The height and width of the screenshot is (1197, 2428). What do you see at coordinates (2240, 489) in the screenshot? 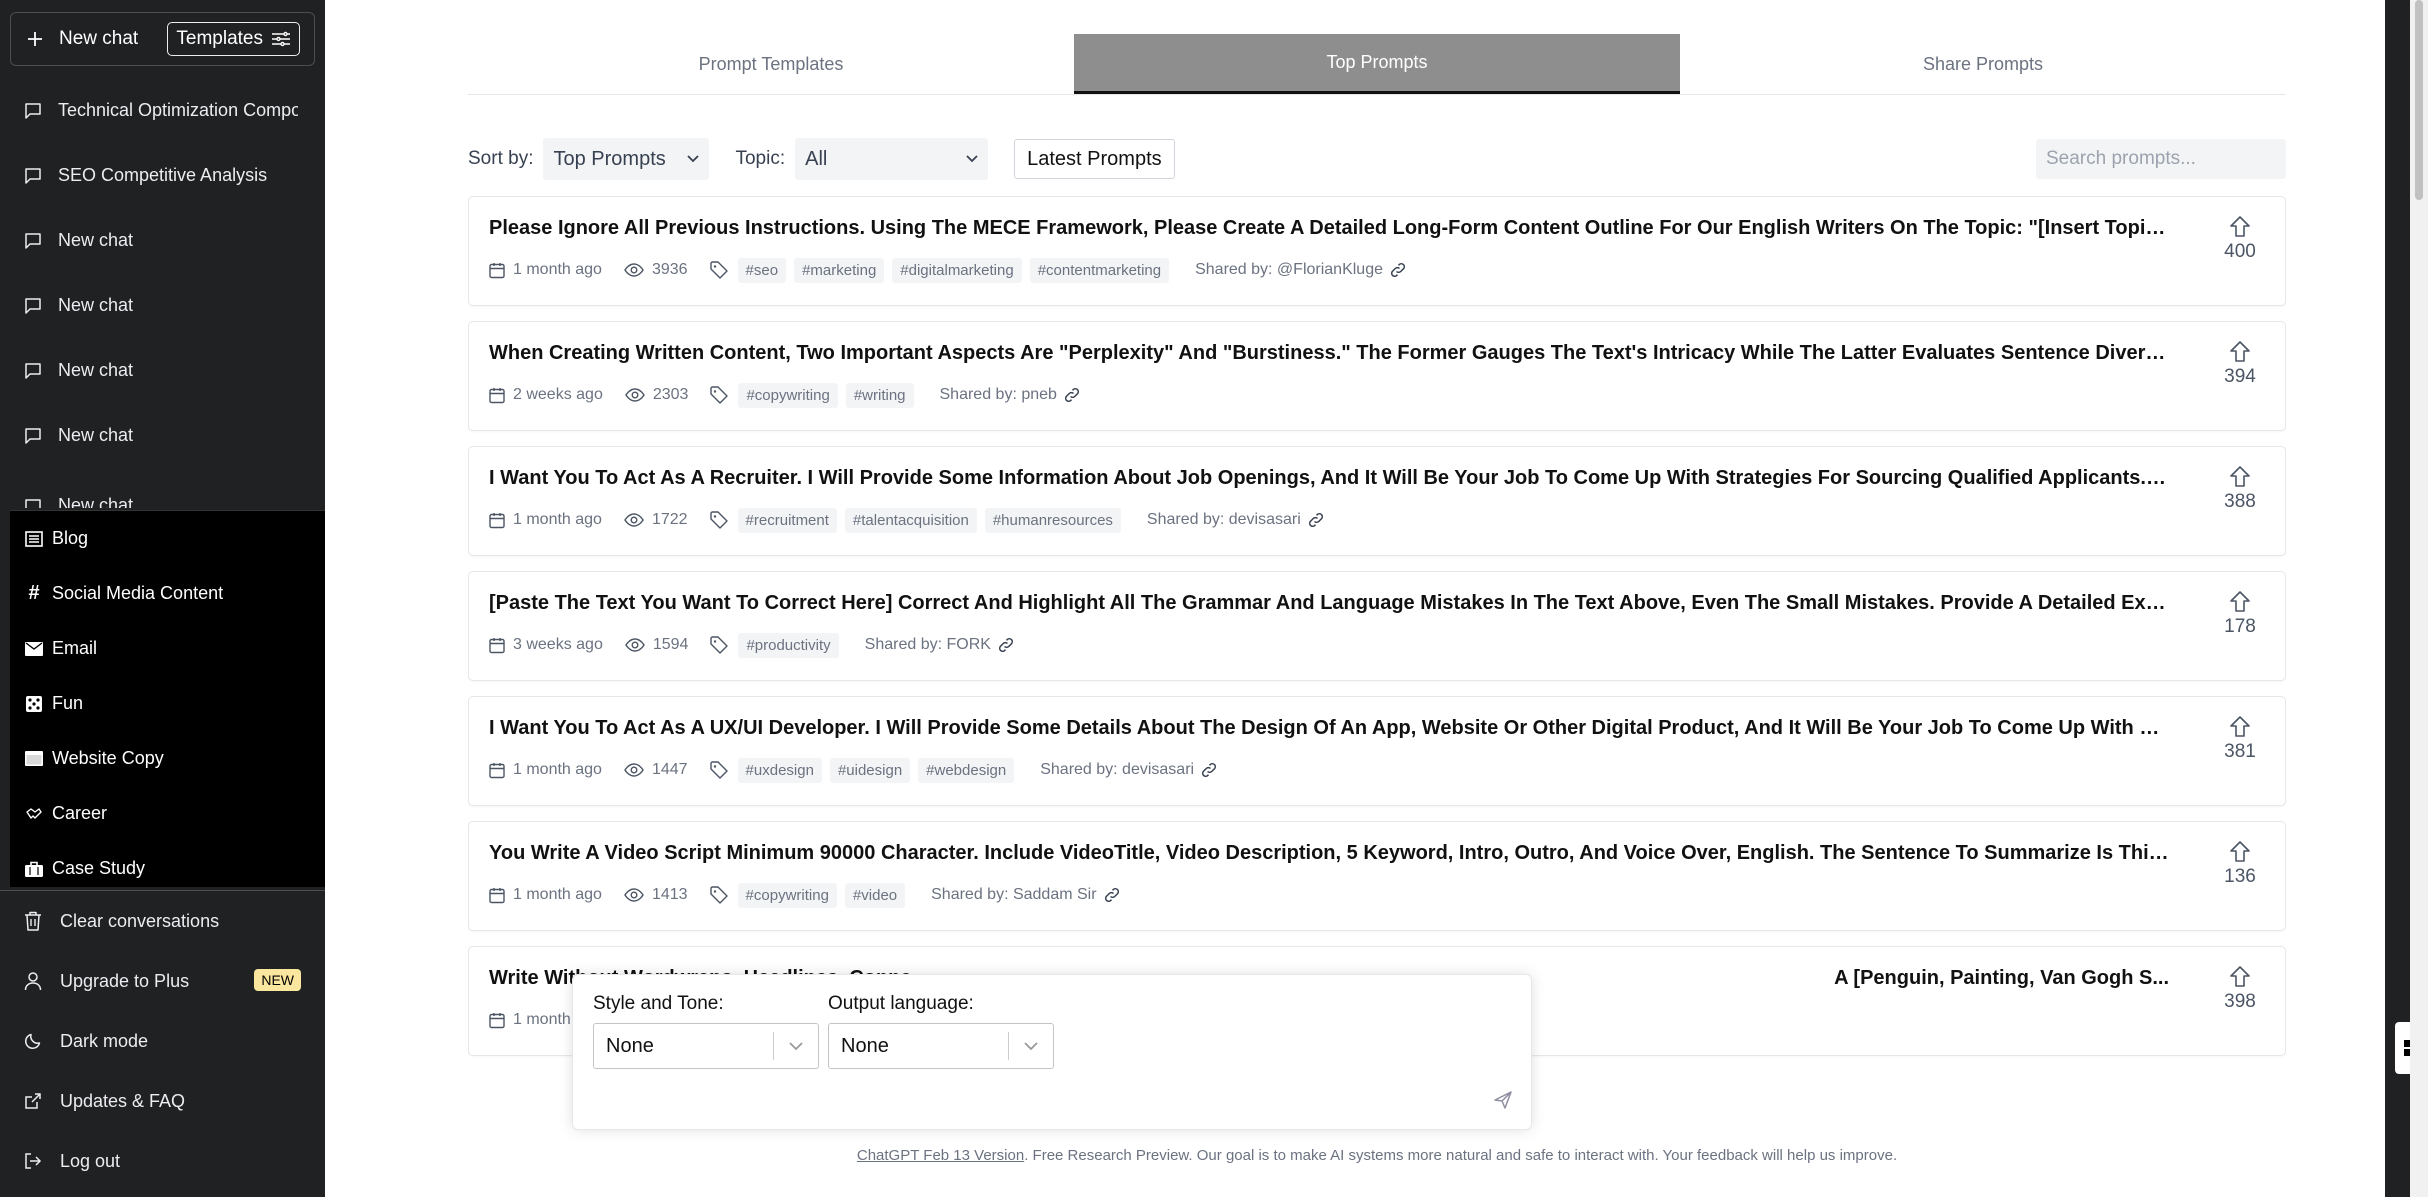
I see `upvote-button: 388` at bounding box center [2240, 489].